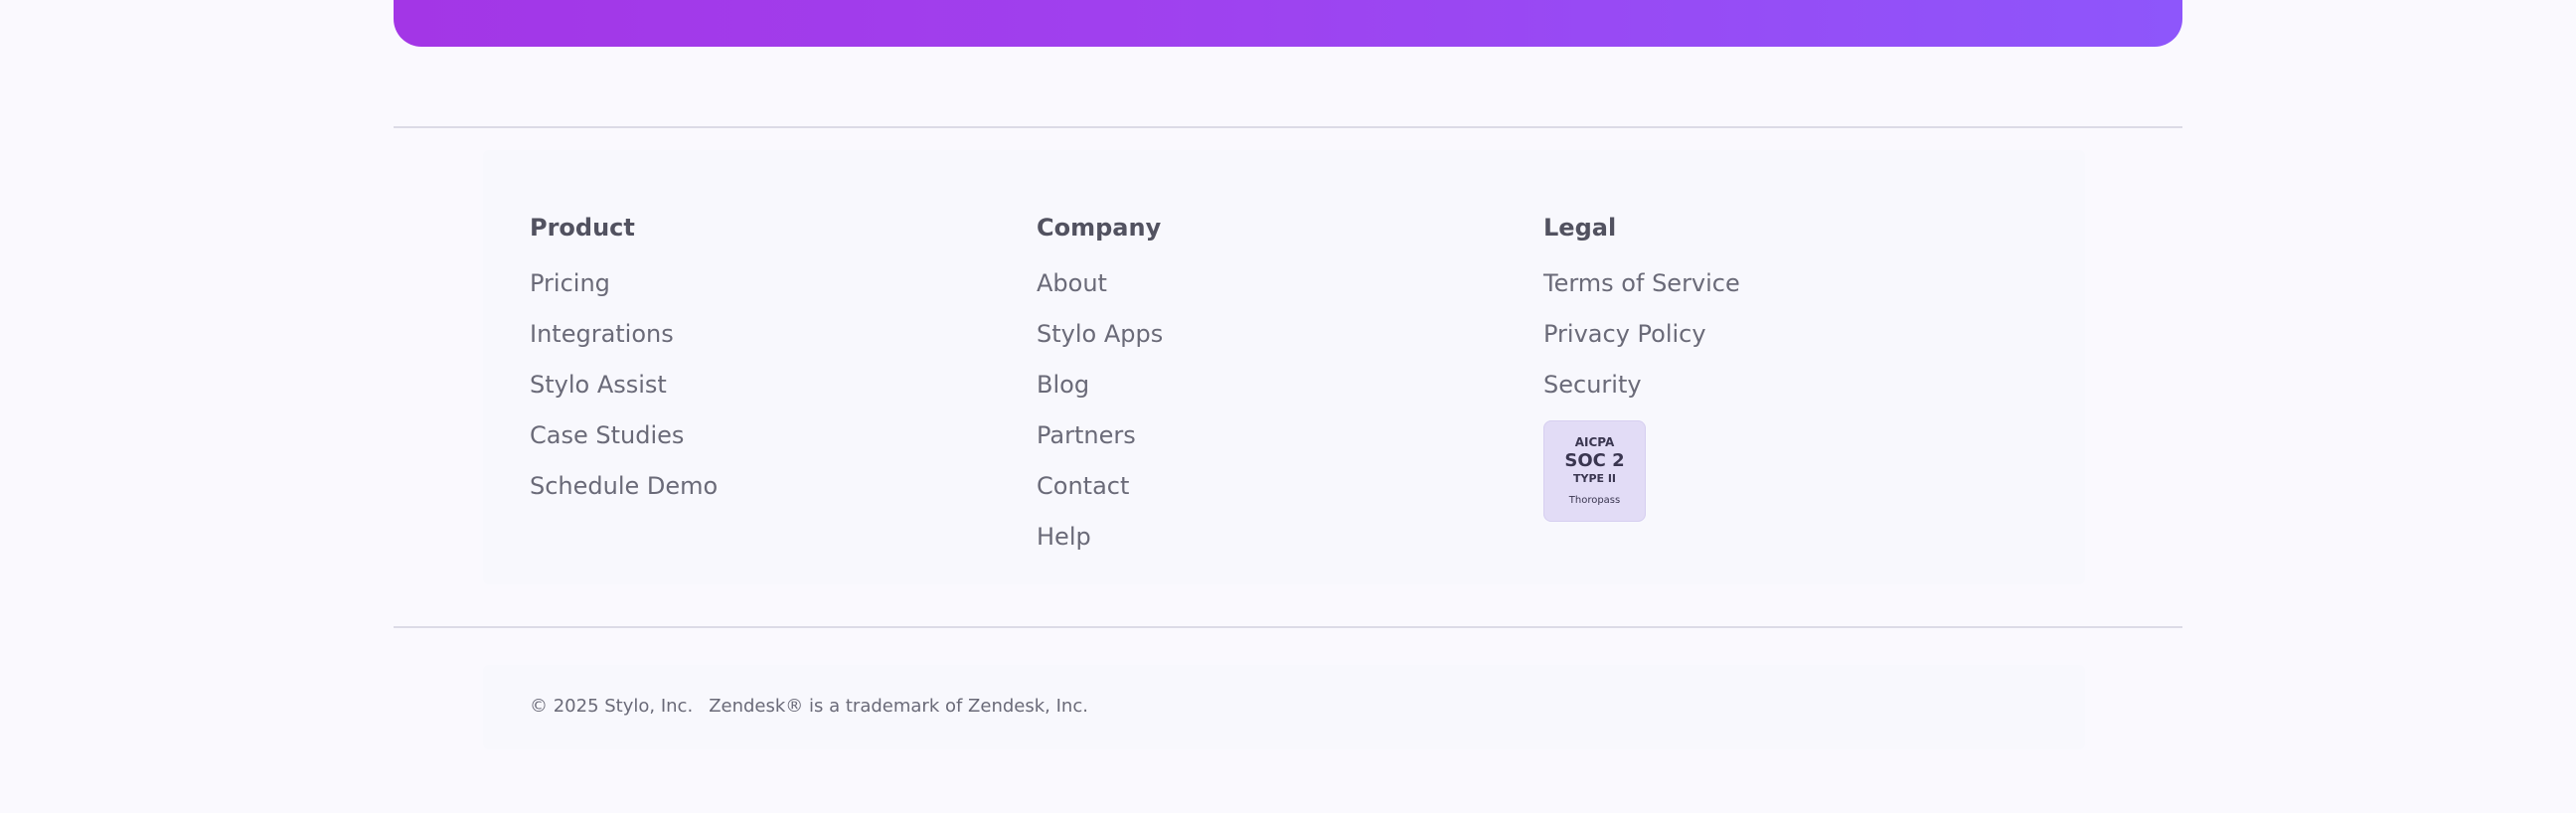  Describe the element at coordinates (624, 486) in the screenshot. I see `footer-link-schedule-demo: Schedule Demo` at that location.